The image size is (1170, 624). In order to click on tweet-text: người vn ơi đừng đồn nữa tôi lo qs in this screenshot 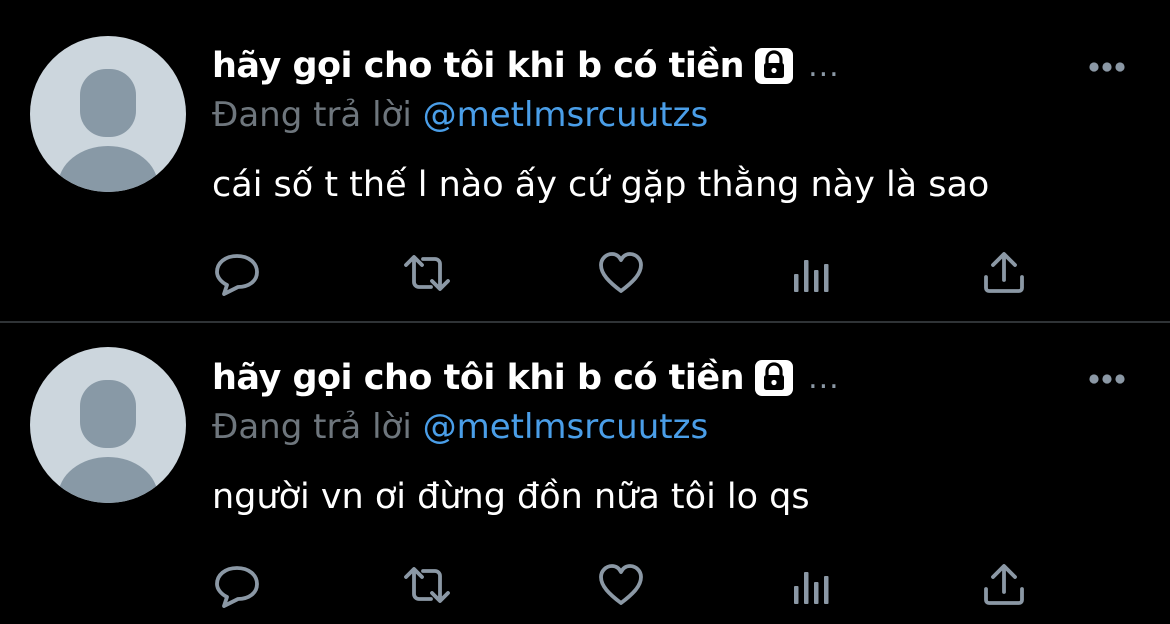, I will do `click(511, 497)`.